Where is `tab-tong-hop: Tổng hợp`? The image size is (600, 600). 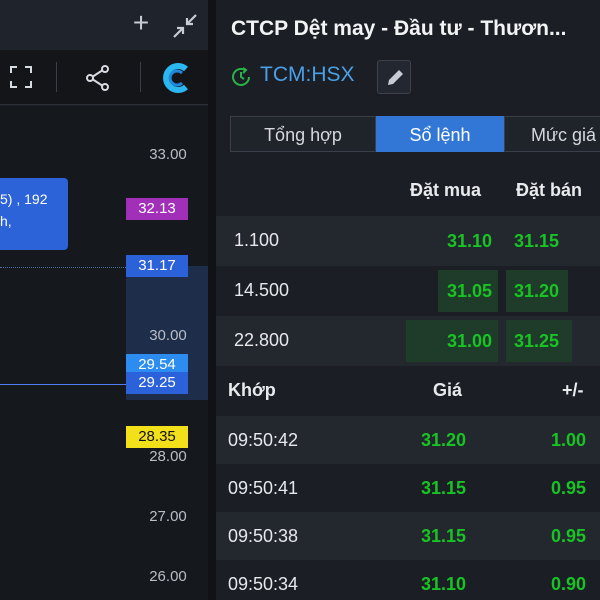
tab-tong-hop: Tổng hợp is located at coordinates (303, 134).